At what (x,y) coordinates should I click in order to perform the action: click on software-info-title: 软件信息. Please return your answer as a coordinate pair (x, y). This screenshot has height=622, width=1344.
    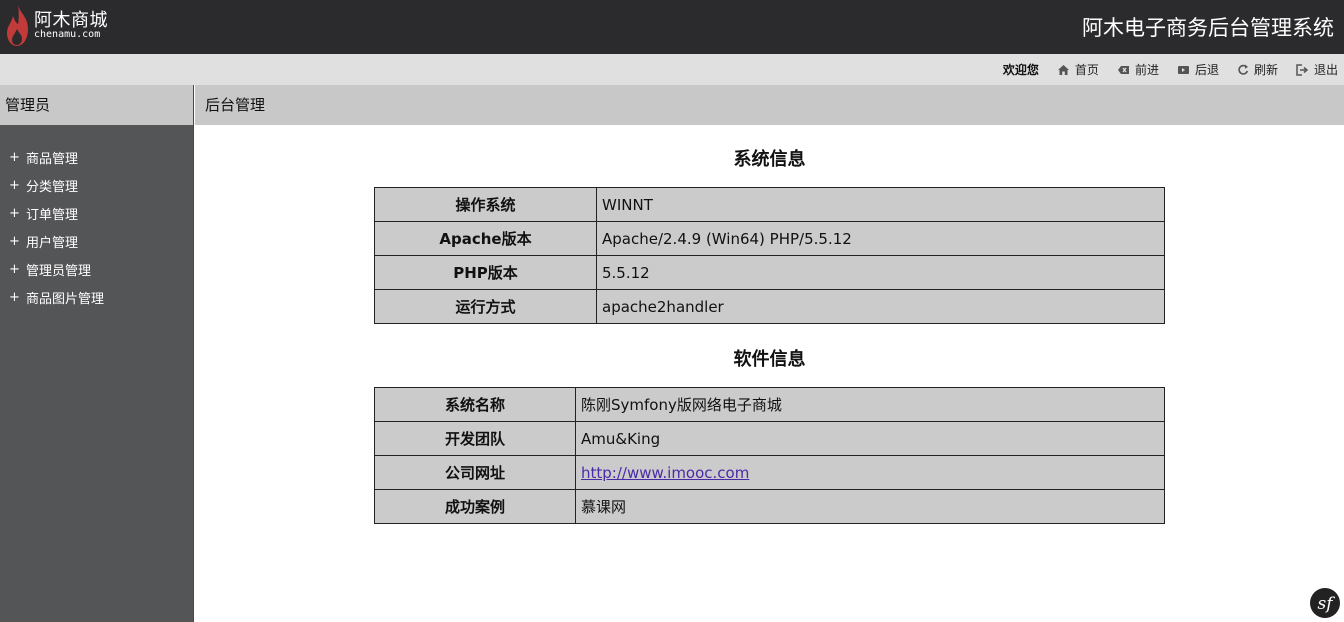
    Looking at the image, I should click on (769, 359).